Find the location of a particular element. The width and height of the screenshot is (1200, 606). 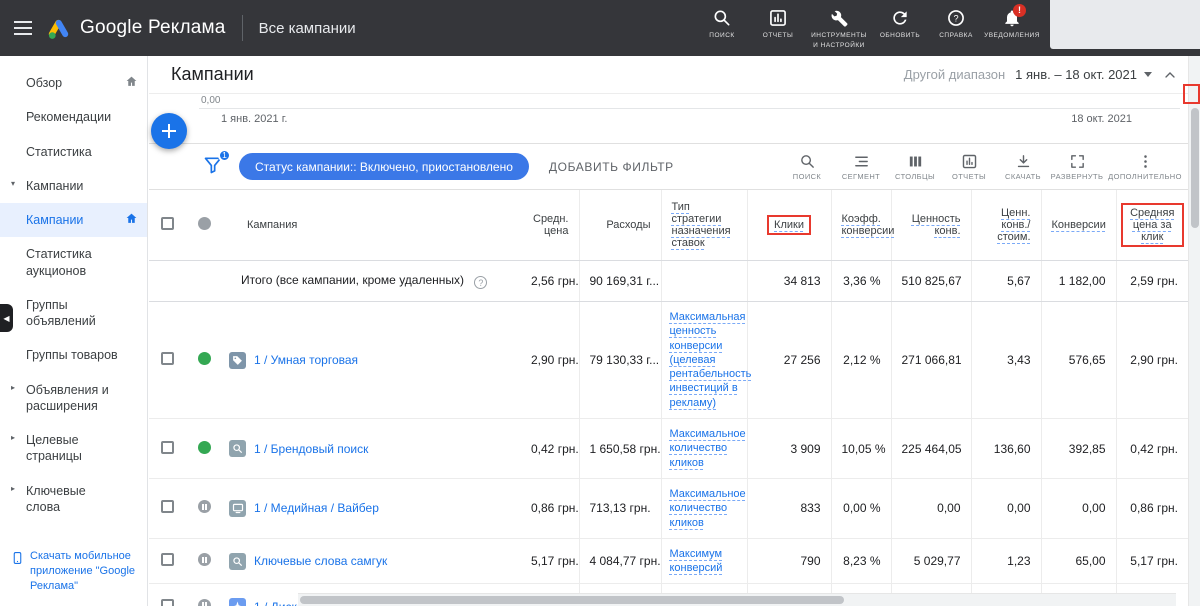

segment-icon is located at coordinates (861, 161).